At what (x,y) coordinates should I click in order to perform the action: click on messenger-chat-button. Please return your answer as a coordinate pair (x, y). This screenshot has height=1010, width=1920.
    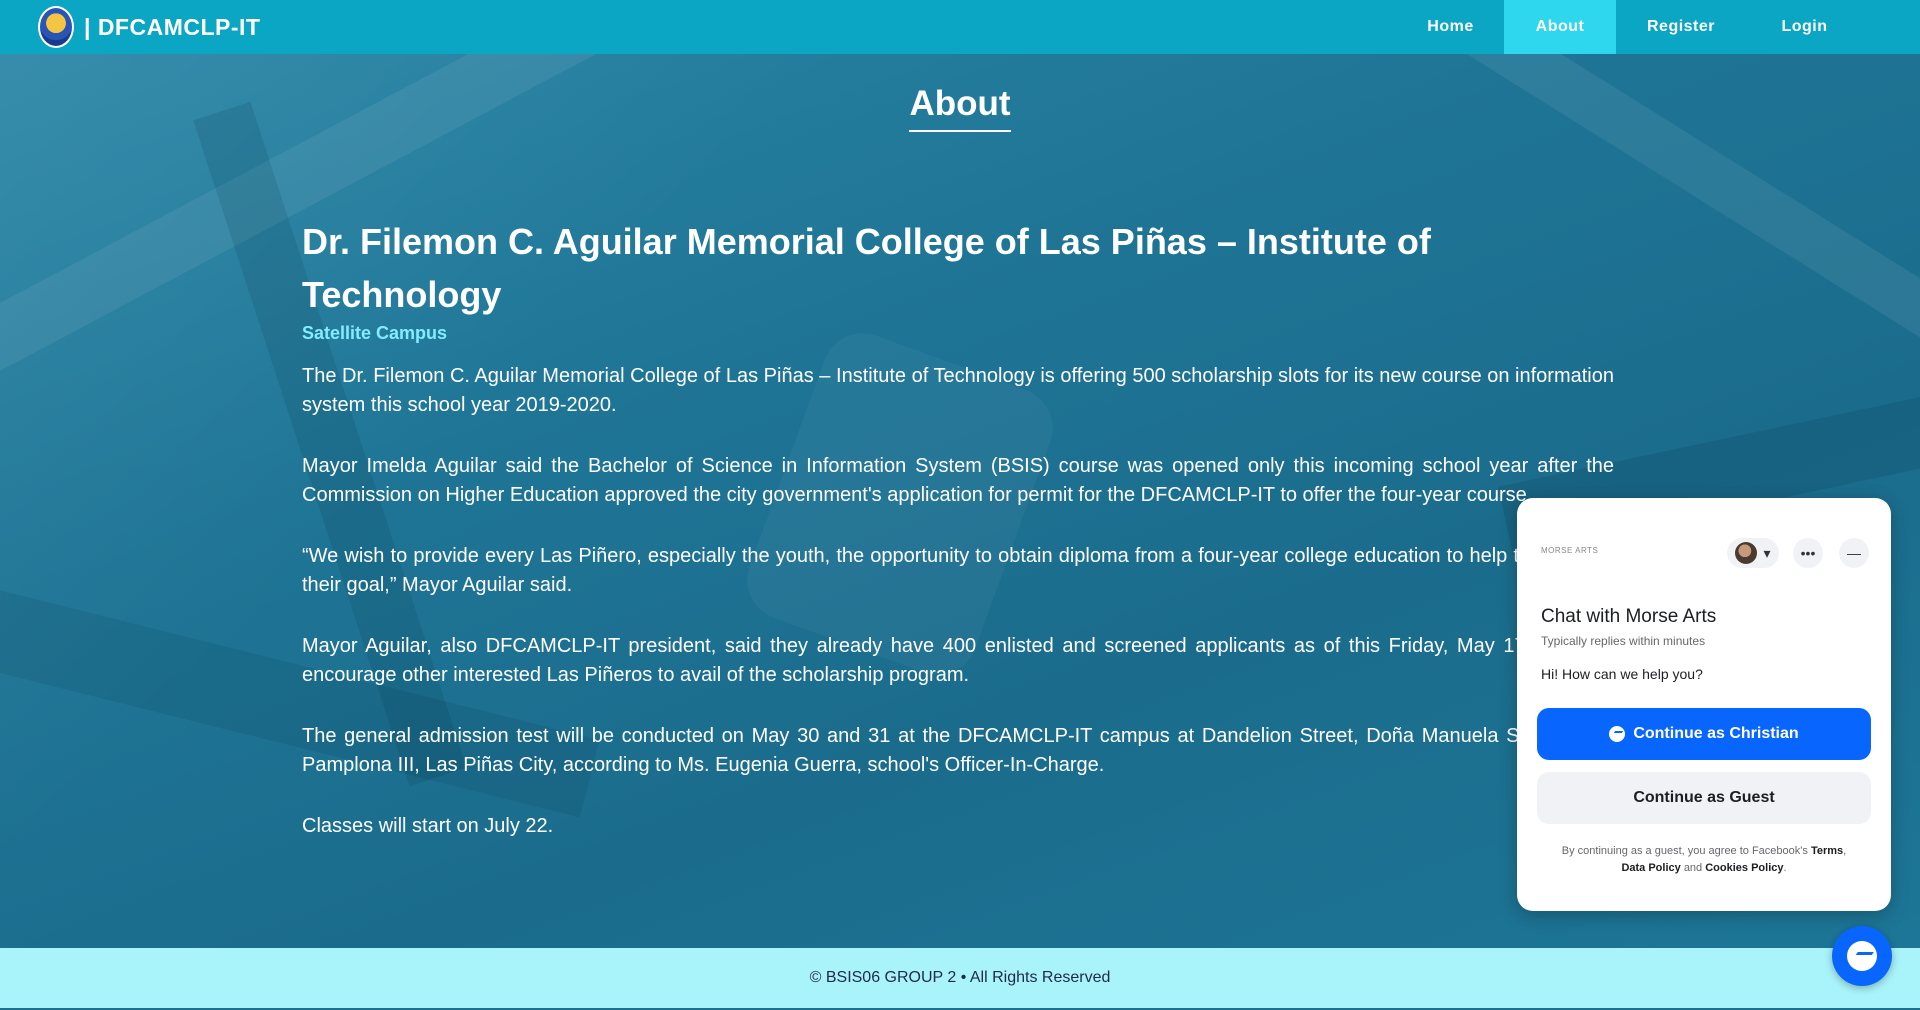
    Looking at the image, I should click on (1862, 956).